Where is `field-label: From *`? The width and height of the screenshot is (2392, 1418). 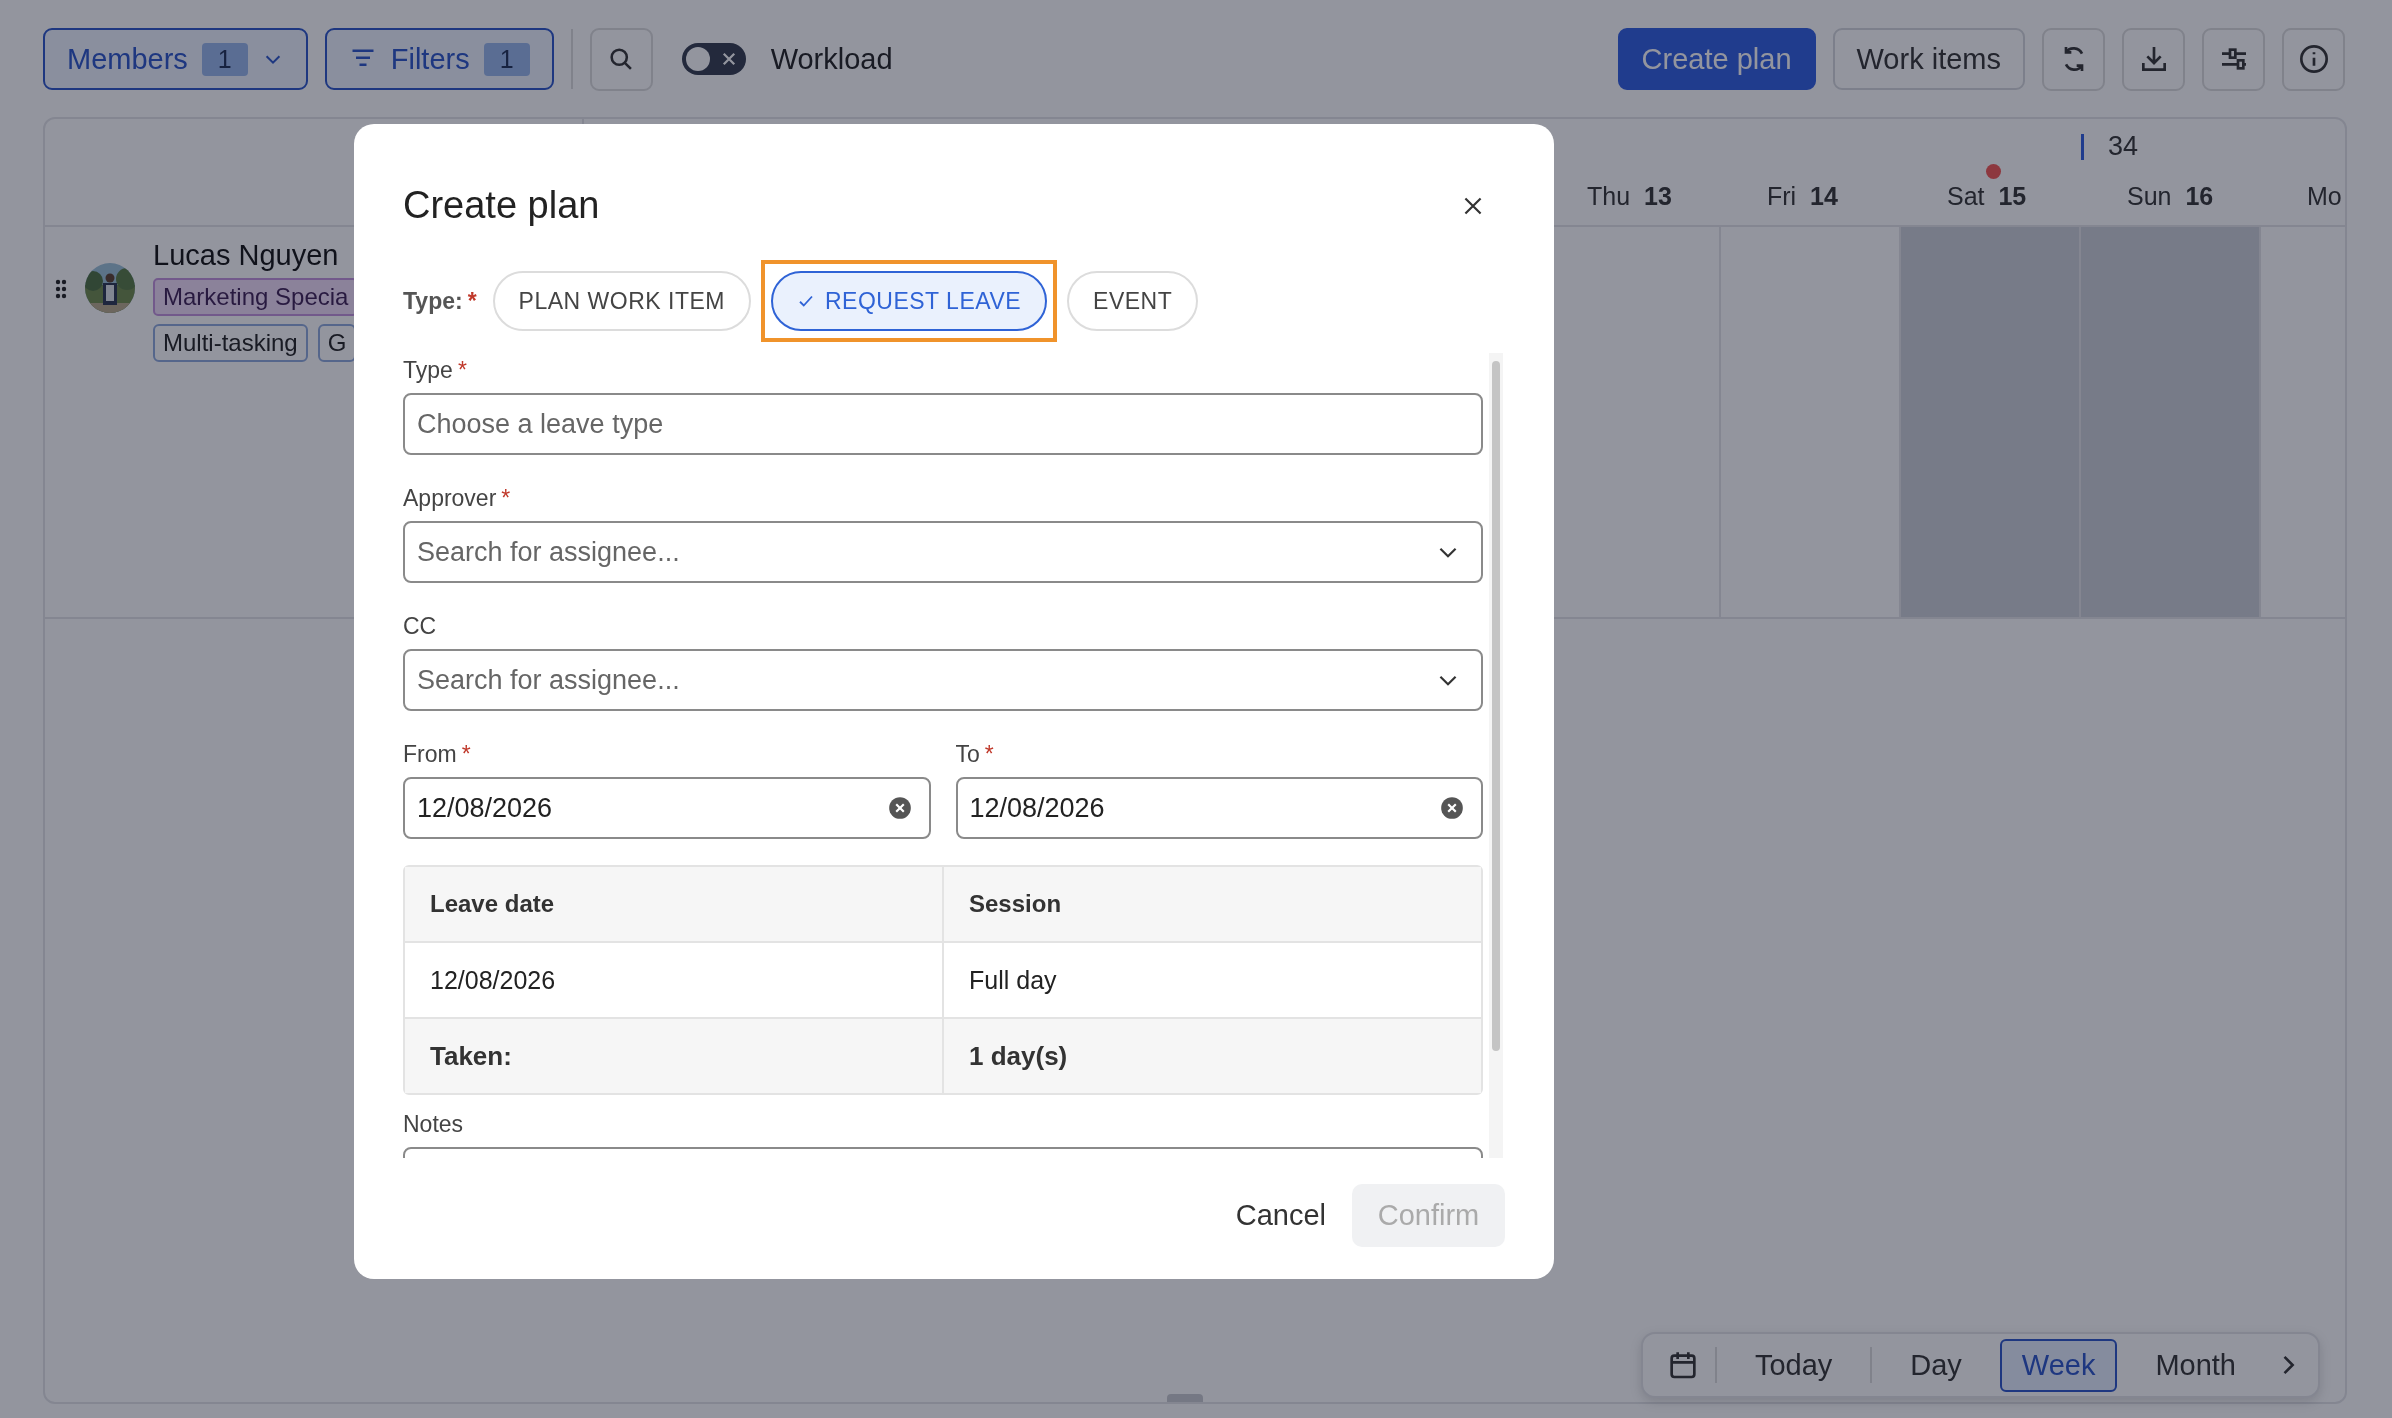
field-label: From * is located at coordinates (437, 755).